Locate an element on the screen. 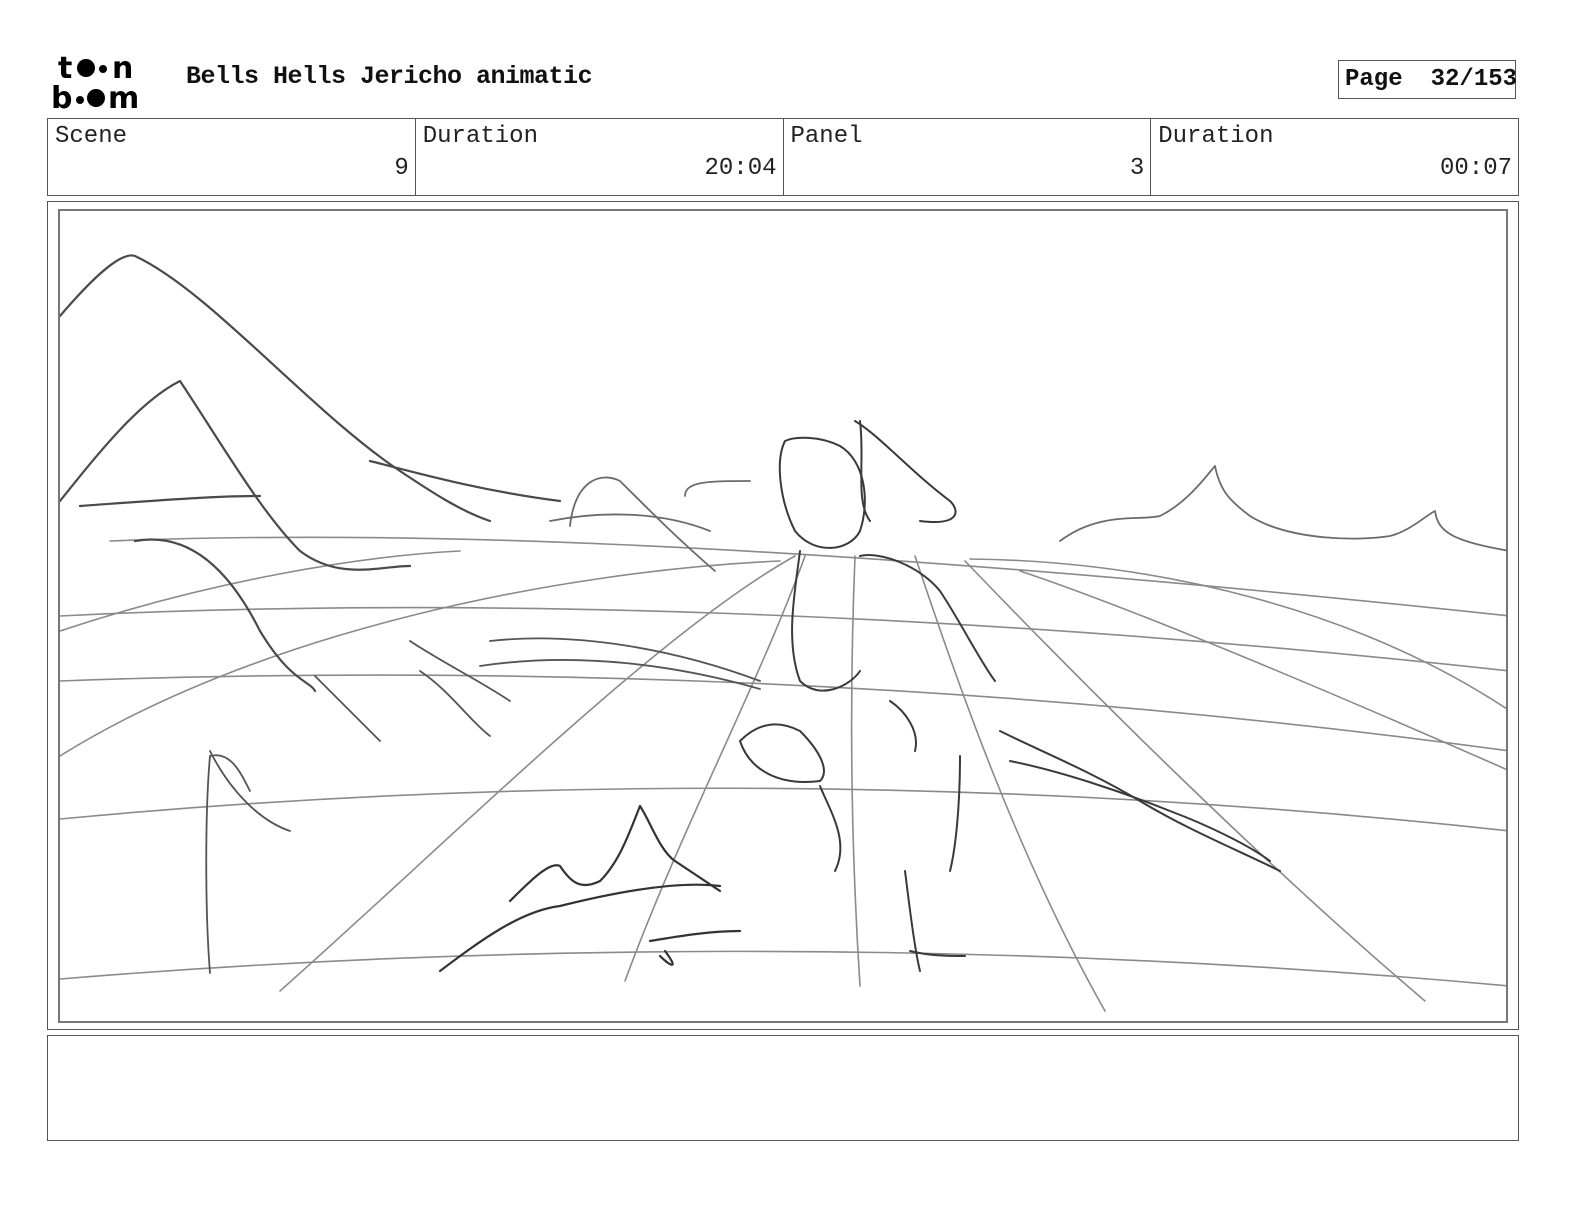 This screenshot has width=1584, height=1224. scene-label: Scene is located at coordinates (91, 136).